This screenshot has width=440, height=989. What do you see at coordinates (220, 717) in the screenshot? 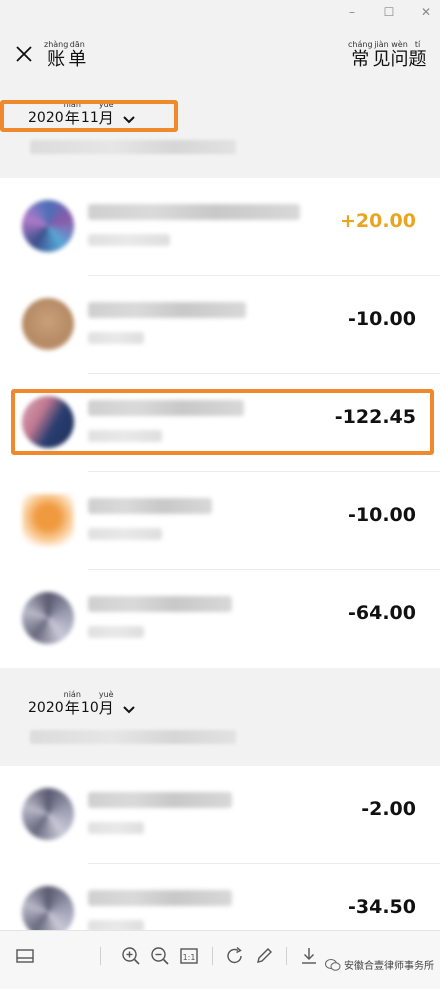
I see `month-section-header: 2020 nián 年 10 yuè 月` at bounding box center [220, 717].